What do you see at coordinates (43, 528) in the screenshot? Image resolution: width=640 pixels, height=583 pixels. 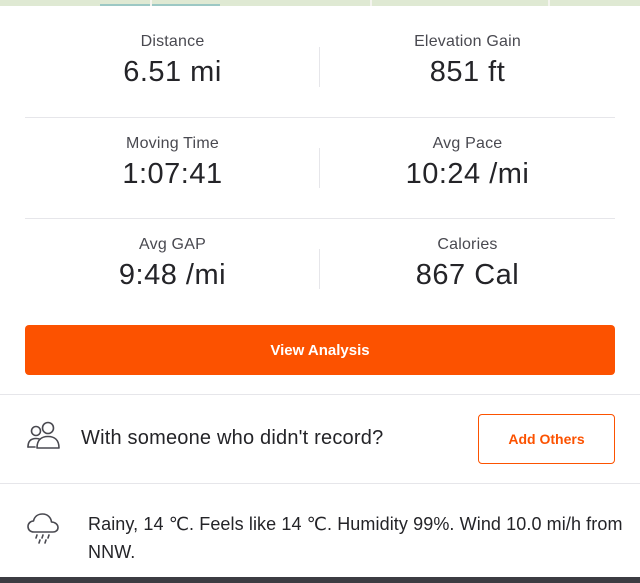 I see `rain-cloud-icon` at bounding box center [43, 528].